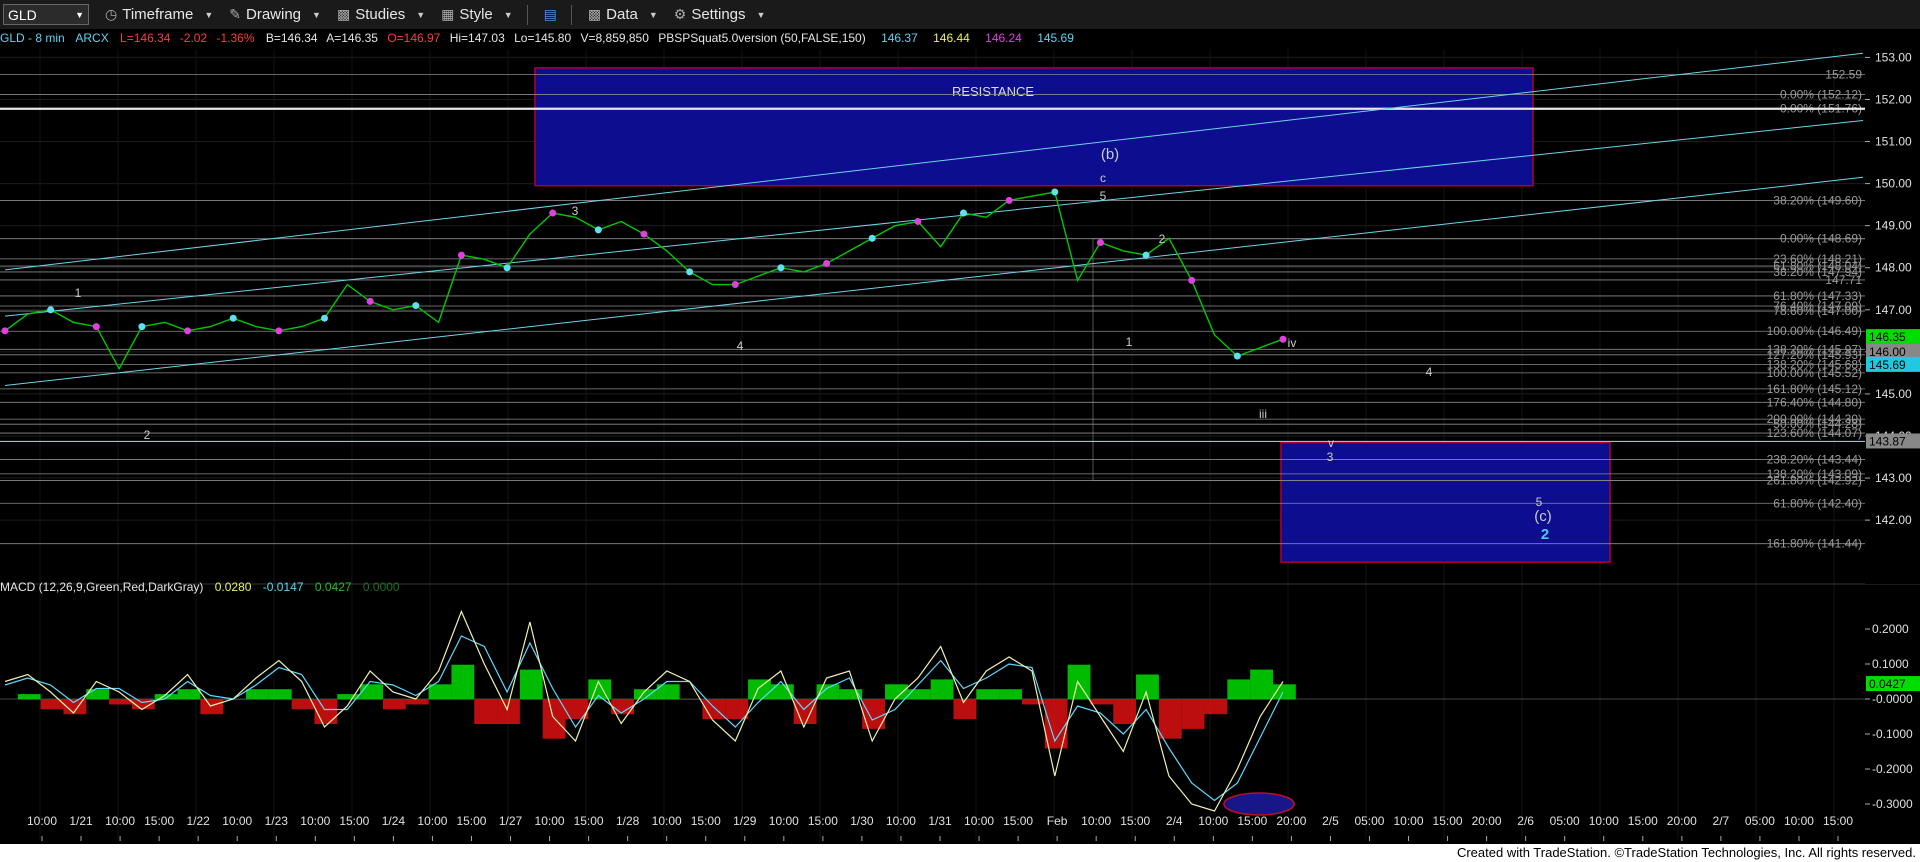 The height and width of the screenshot is (862, 1920). Describe the element at coordinates (623, 14) in the screenshot. I see `data-menu: ▩ Data ▼` at that location.